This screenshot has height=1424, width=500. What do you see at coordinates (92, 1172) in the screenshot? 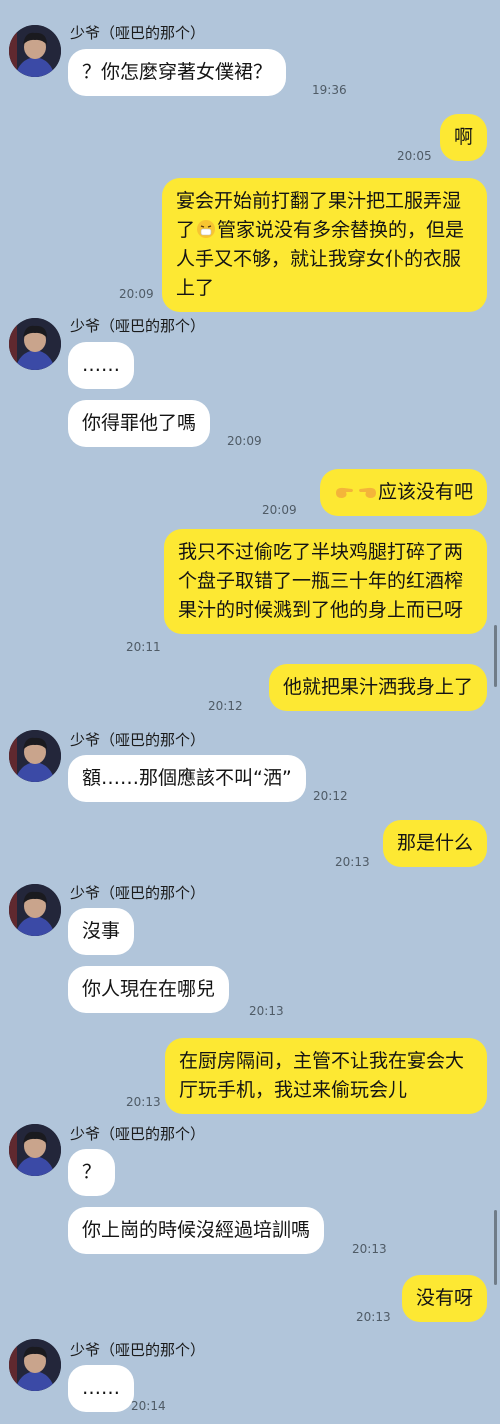
I see `message-bubble-m14: ？` at bounding box center [92, 1172].